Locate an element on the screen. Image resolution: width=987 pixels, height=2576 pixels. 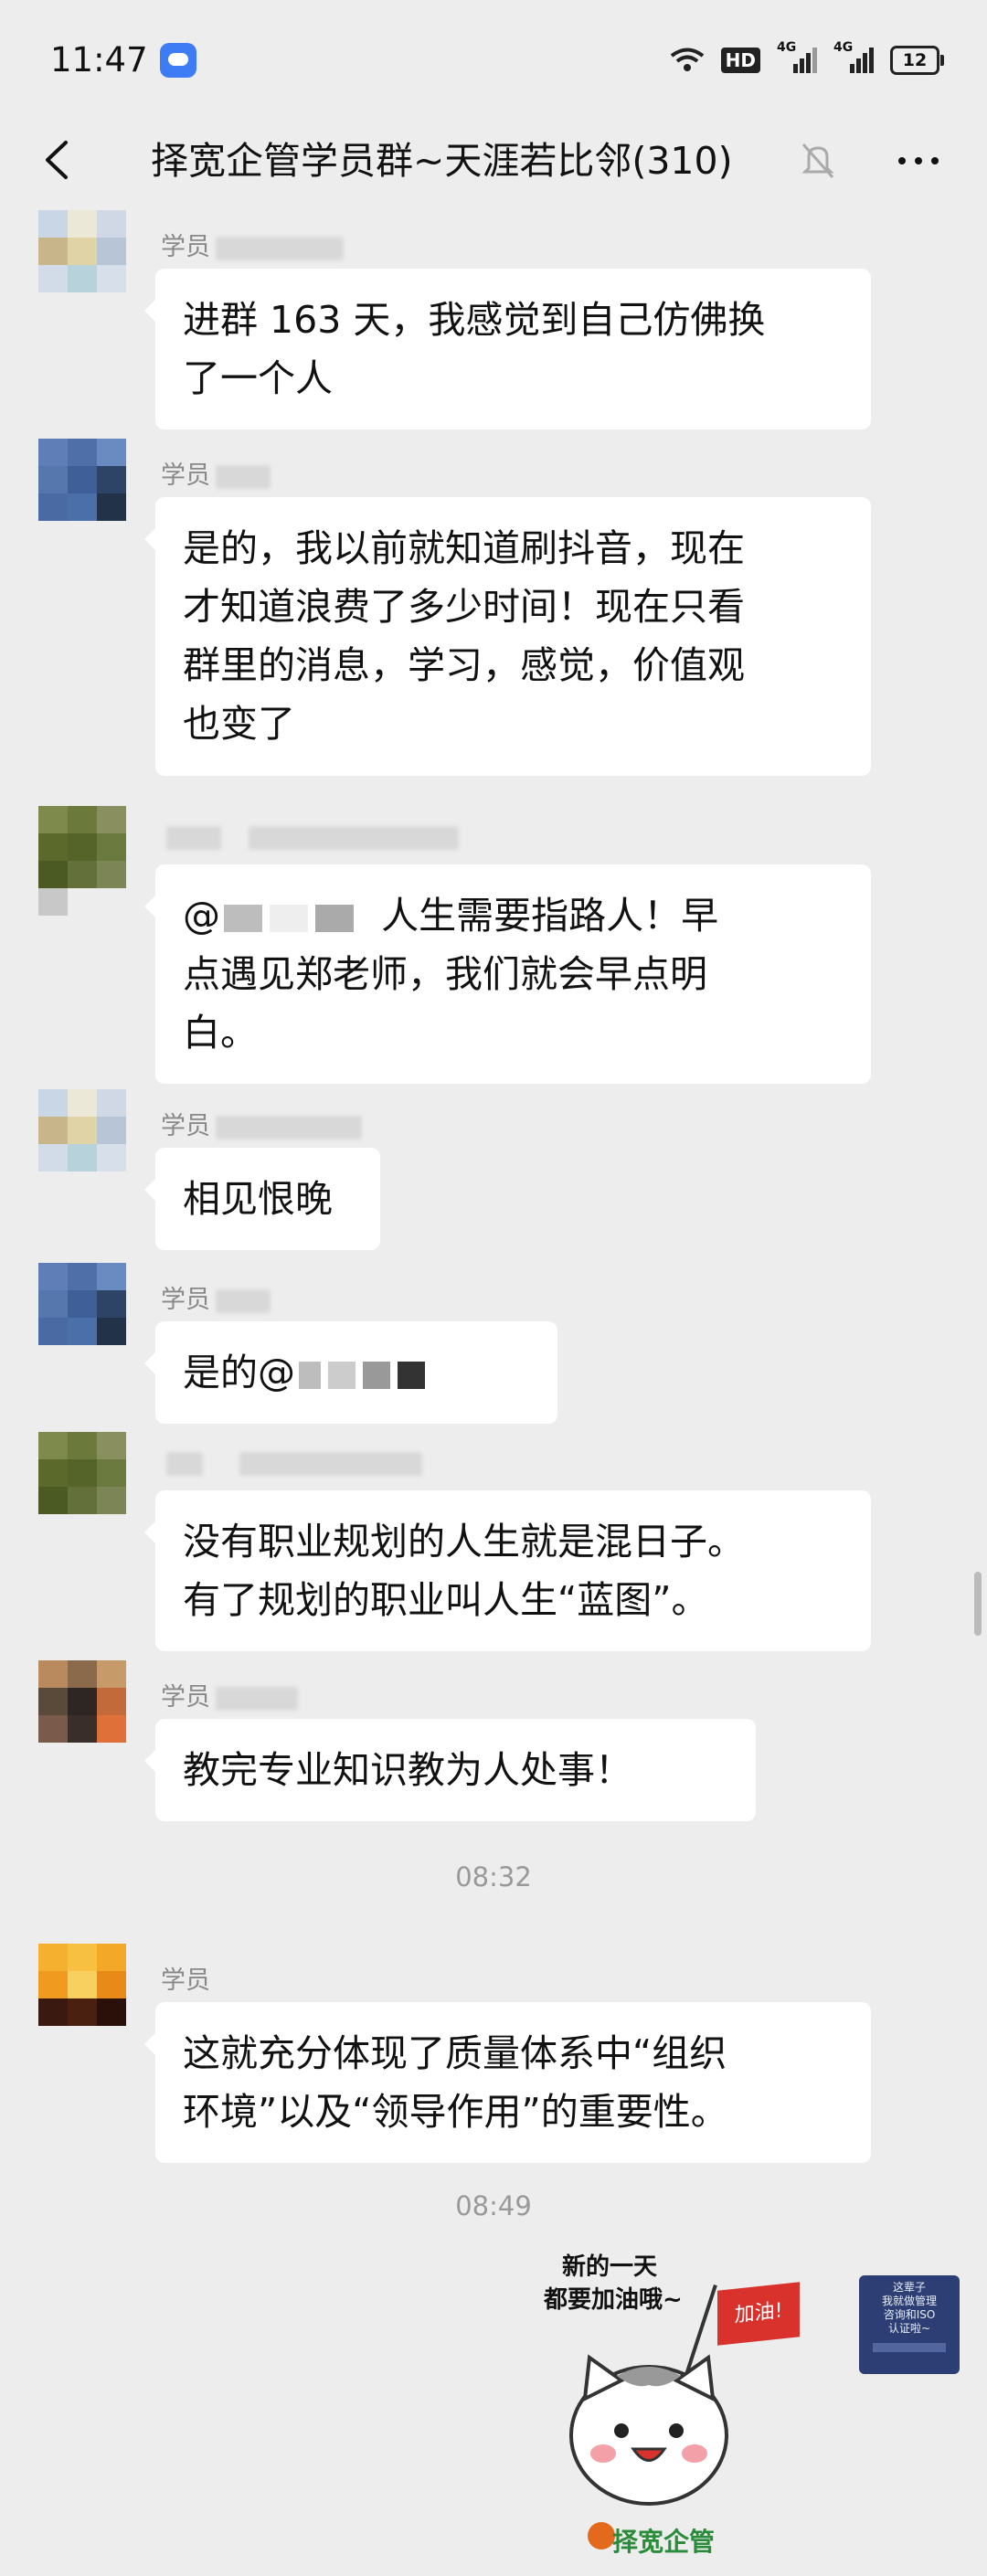
timestamp: 08:32 is located at coordinates (493, 1876).